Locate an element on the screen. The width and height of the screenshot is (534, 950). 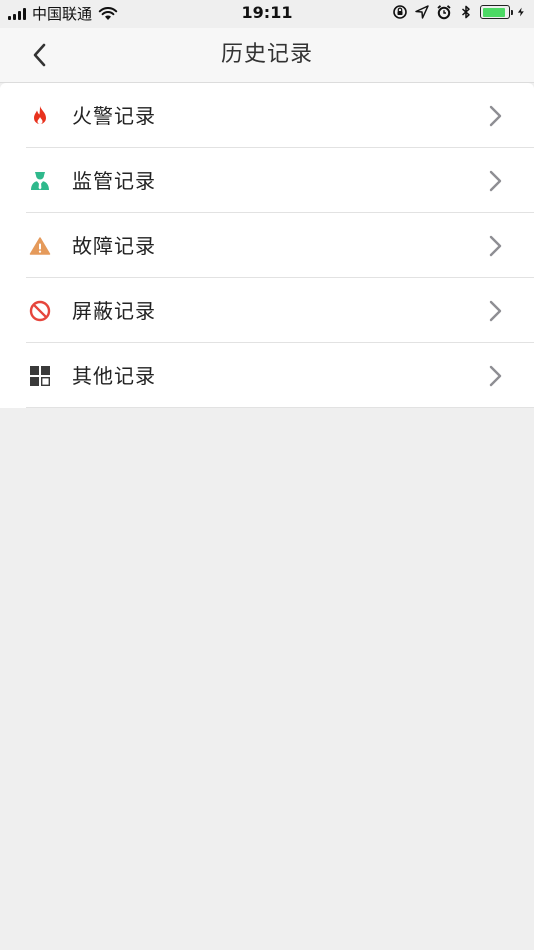
bluetooth-icon is located at coordinates (466, 12).